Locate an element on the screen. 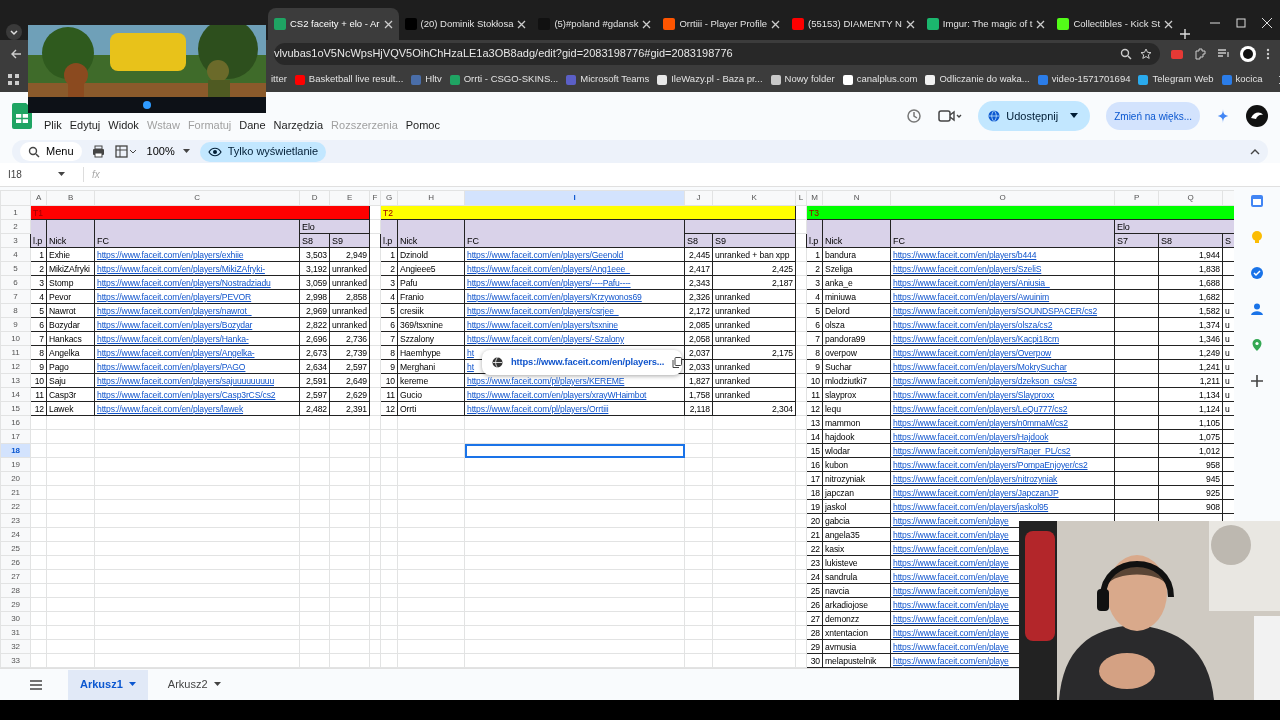  table-cell: 2,304 is located at coordinates (754, 408).